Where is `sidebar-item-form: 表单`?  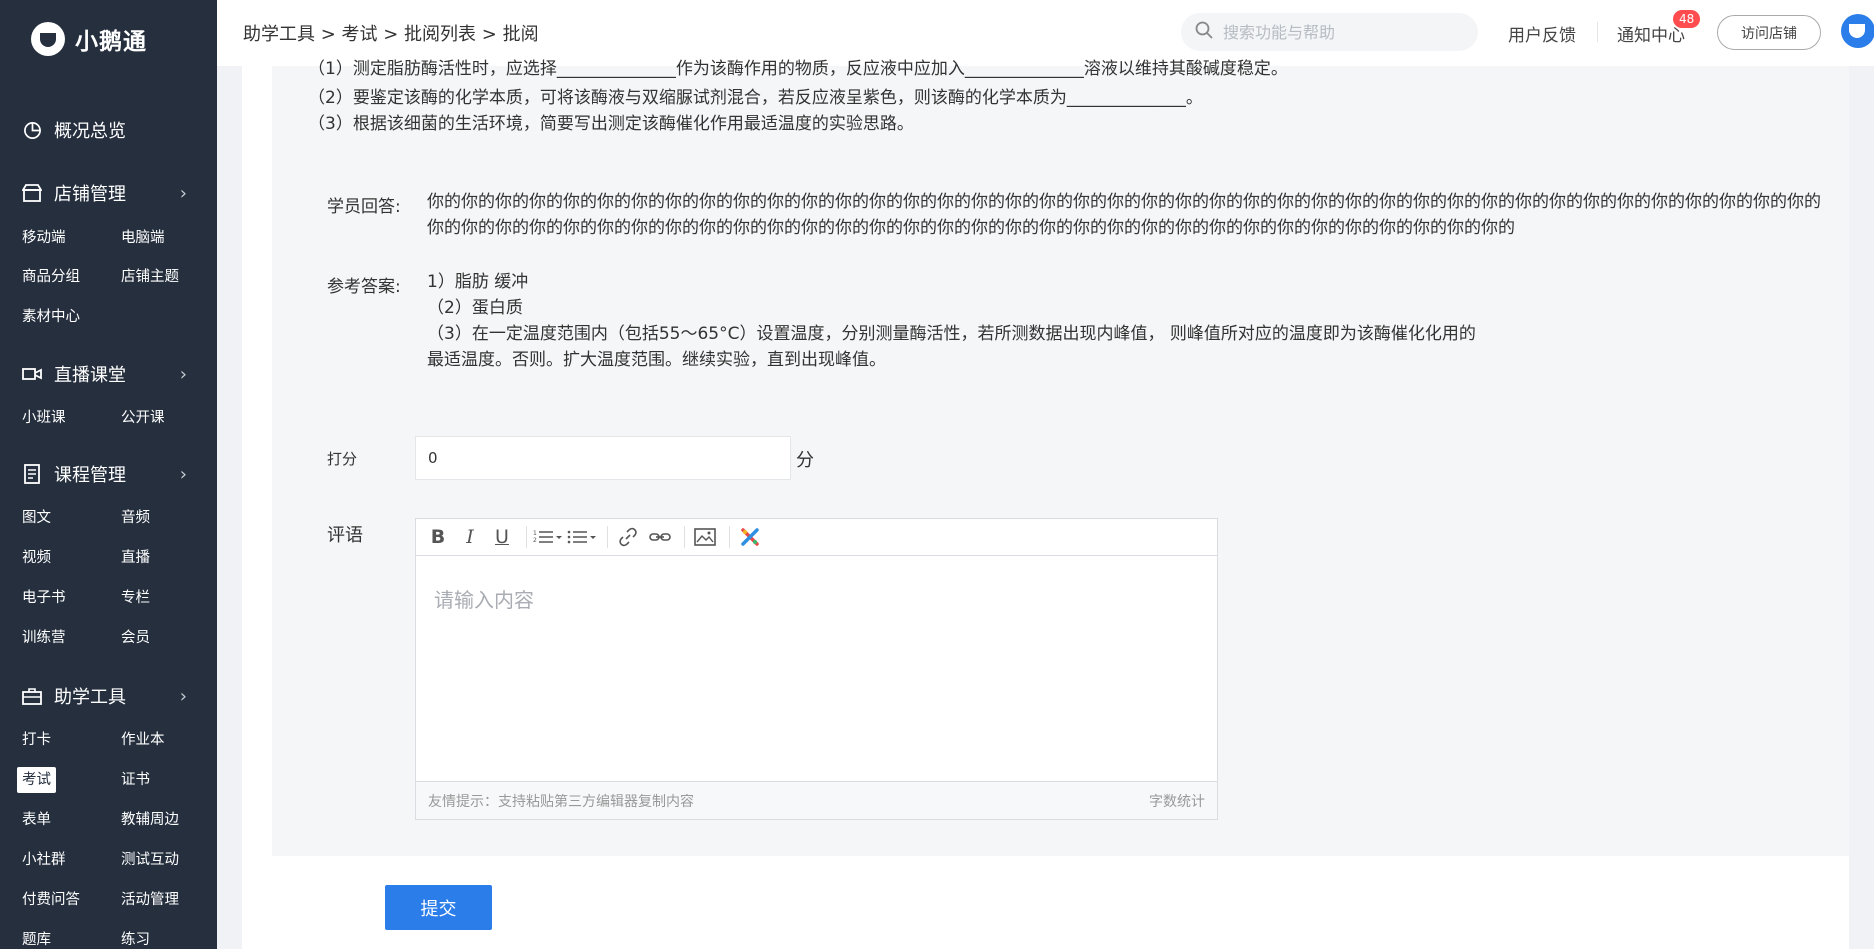 sidebar-item-form: 表单 is located at coordinates (36, 820).